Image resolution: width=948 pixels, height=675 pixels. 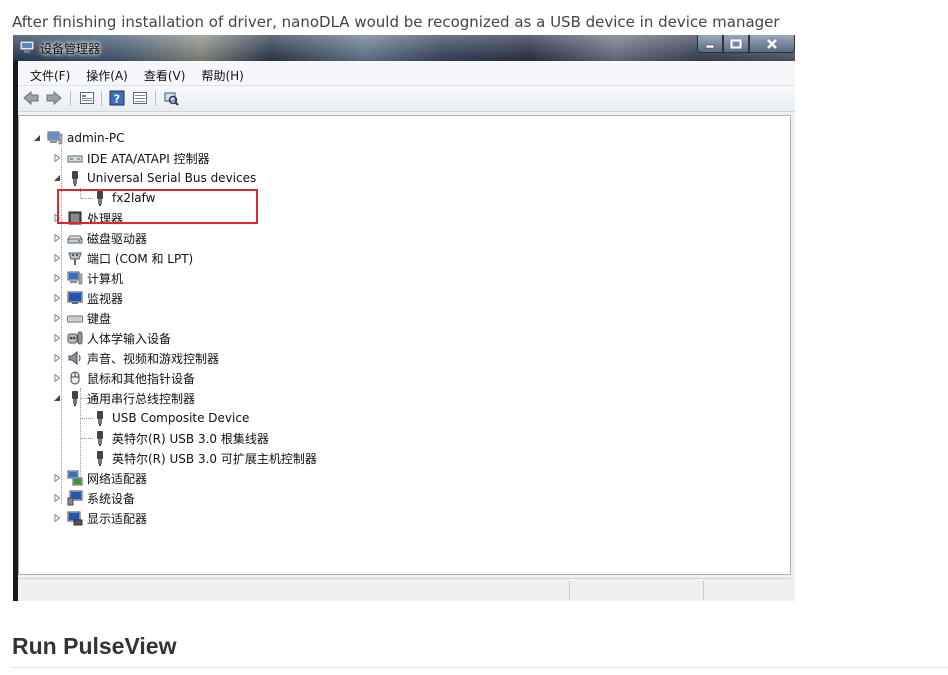 I want to click on view-button, so click(x=140, y=98).